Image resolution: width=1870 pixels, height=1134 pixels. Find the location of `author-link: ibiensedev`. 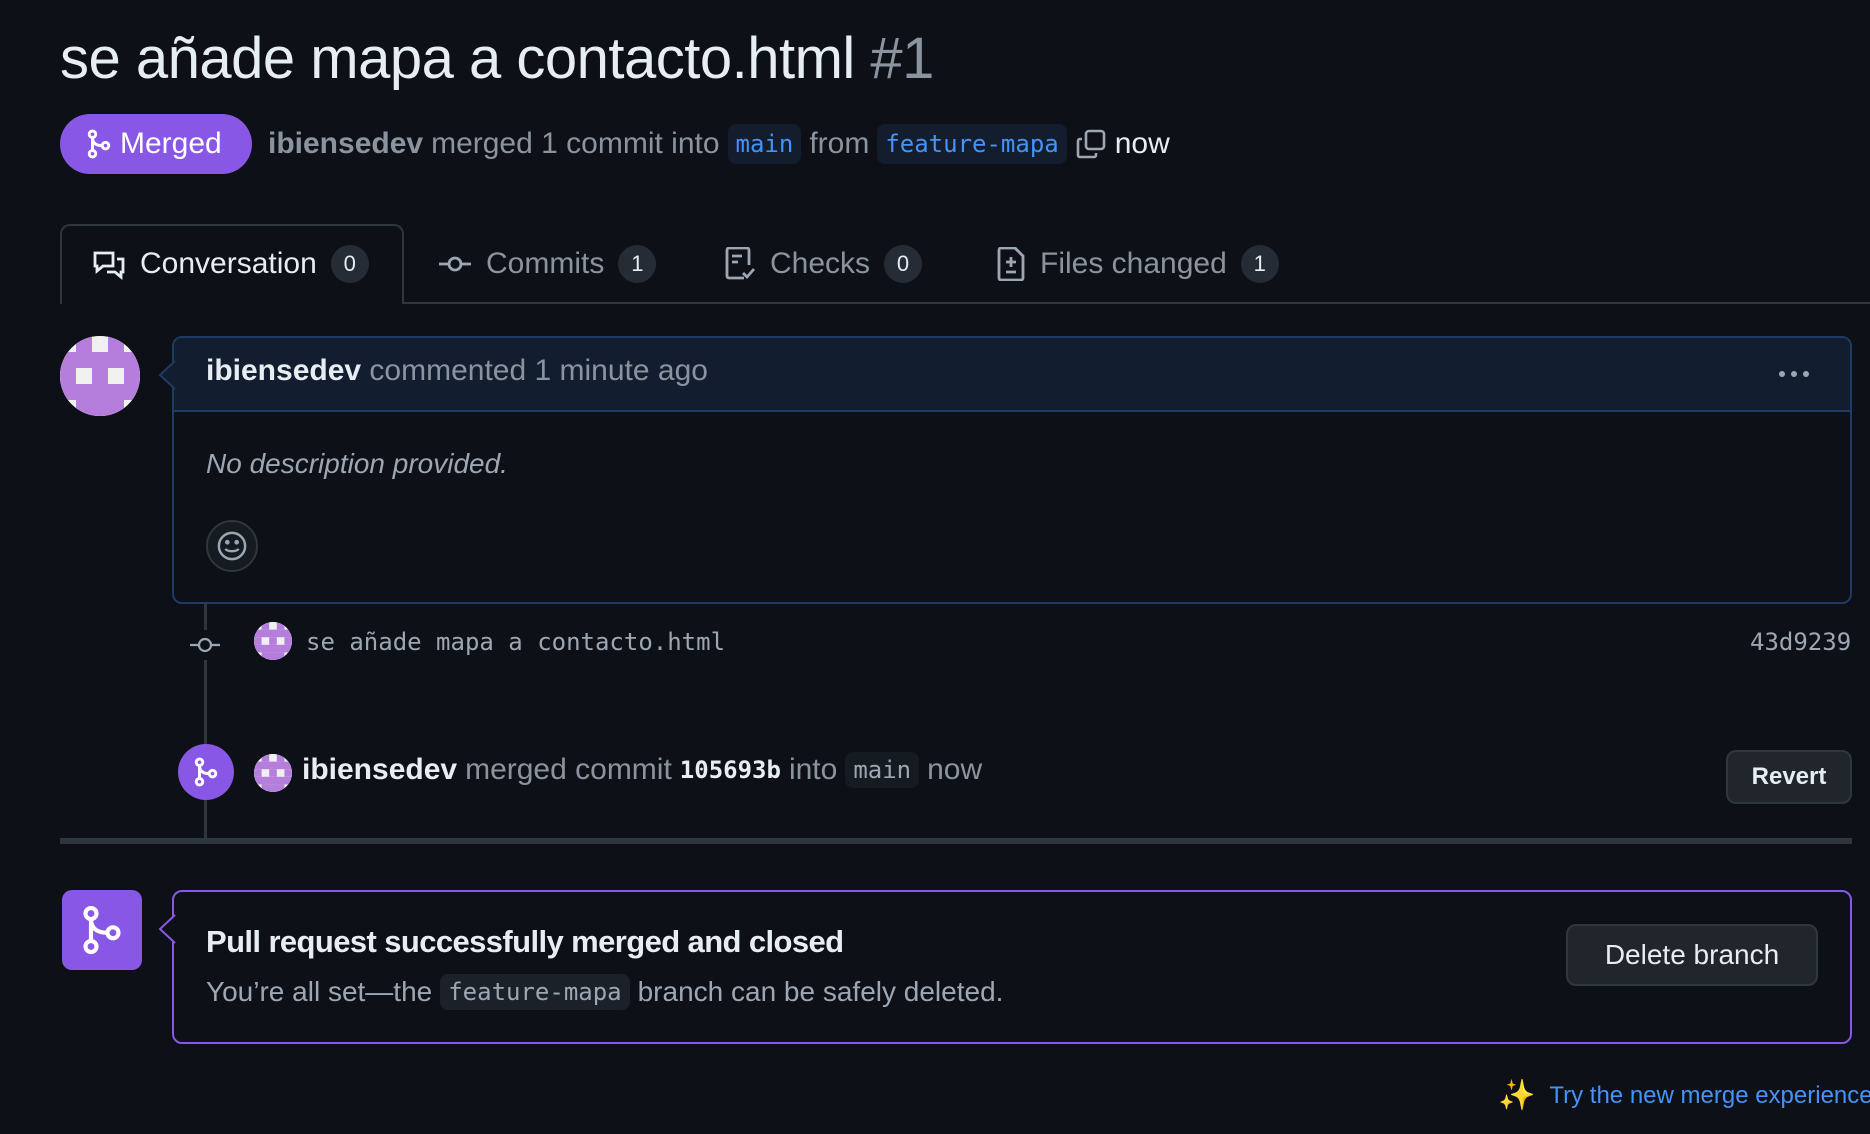

author-link: ibiensedev is located at coordinates (345, 144).